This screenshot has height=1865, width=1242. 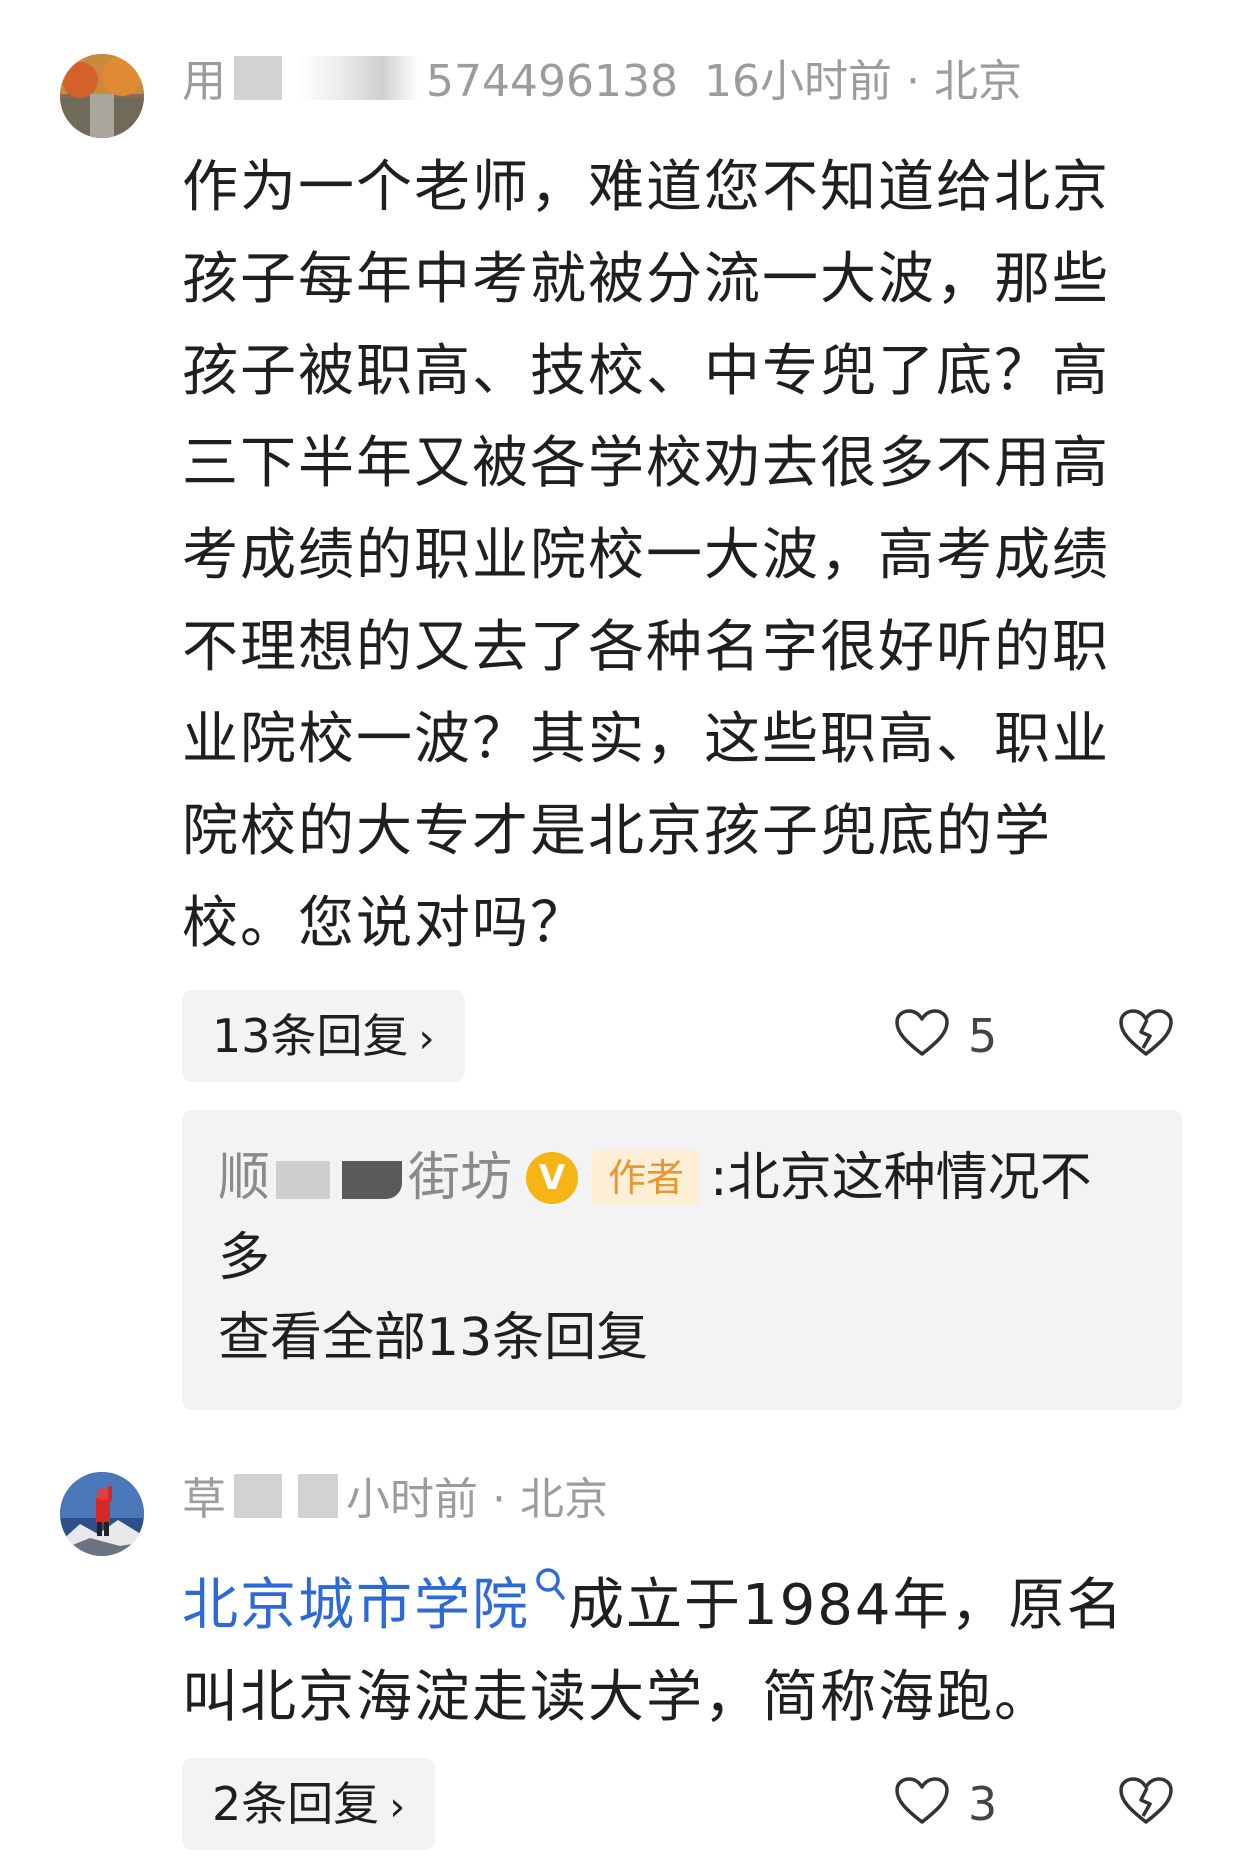 I want to click on like-count: 3, so click(x=983, y=1804).